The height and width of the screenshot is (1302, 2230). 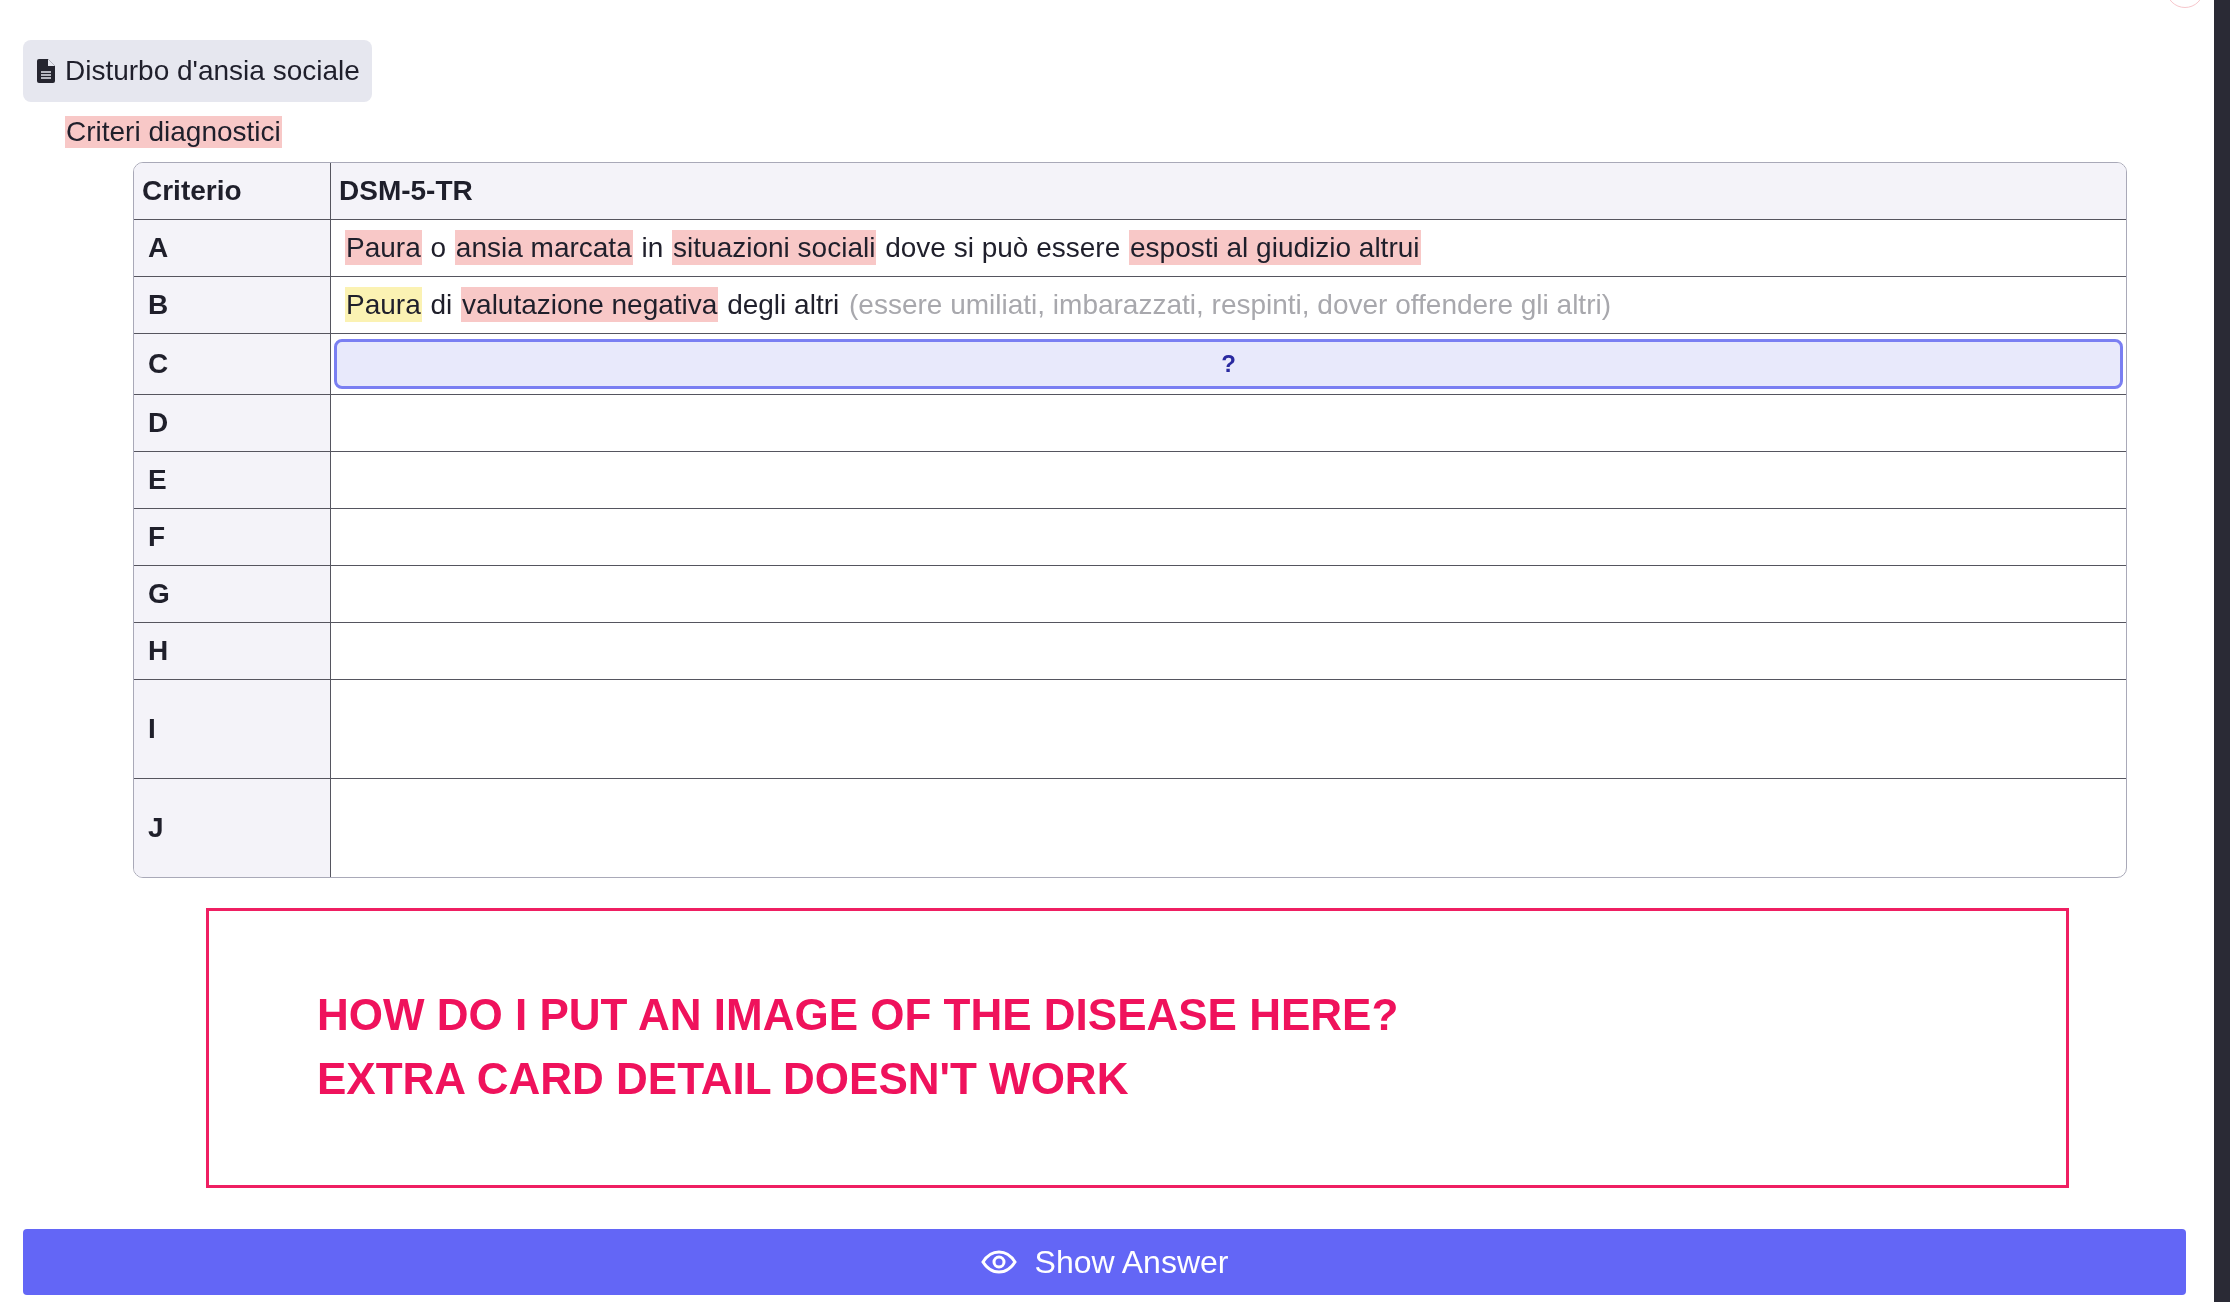 What do you see at coordinates (883, 248) in the screenshot?
I see `criterion-text: Paura o ansia marcata in situazioni sociali dove si può essere esposti al giudizio altrui` at bounding box center [883, 248].